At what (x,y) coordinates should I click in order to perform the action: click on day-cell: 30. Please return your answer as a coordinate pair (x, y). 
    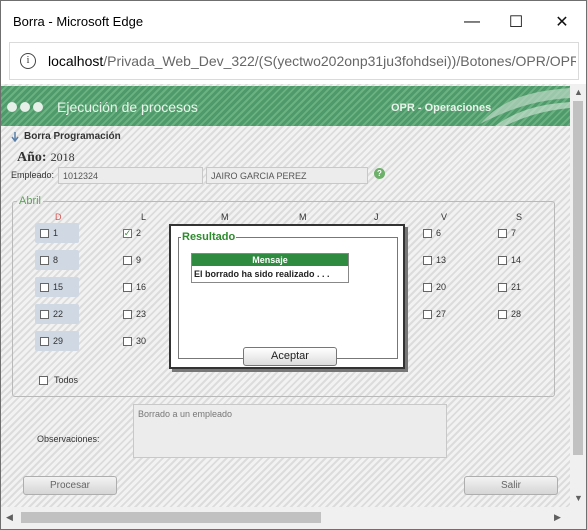
    Looking at the image, I should click on (134, 341).